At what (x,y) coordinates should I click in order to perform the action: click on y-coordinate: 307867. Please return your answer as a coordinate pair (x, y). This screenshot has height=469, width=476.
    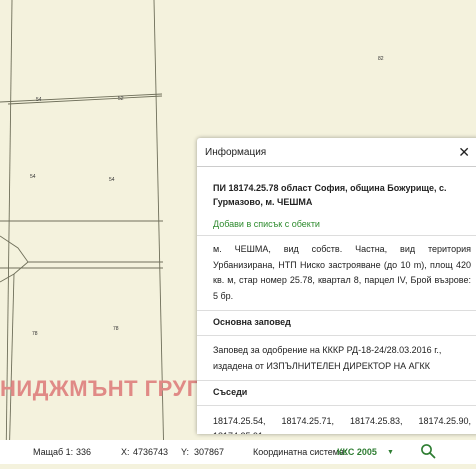
    Looking at the image, I should click on (209, 452).